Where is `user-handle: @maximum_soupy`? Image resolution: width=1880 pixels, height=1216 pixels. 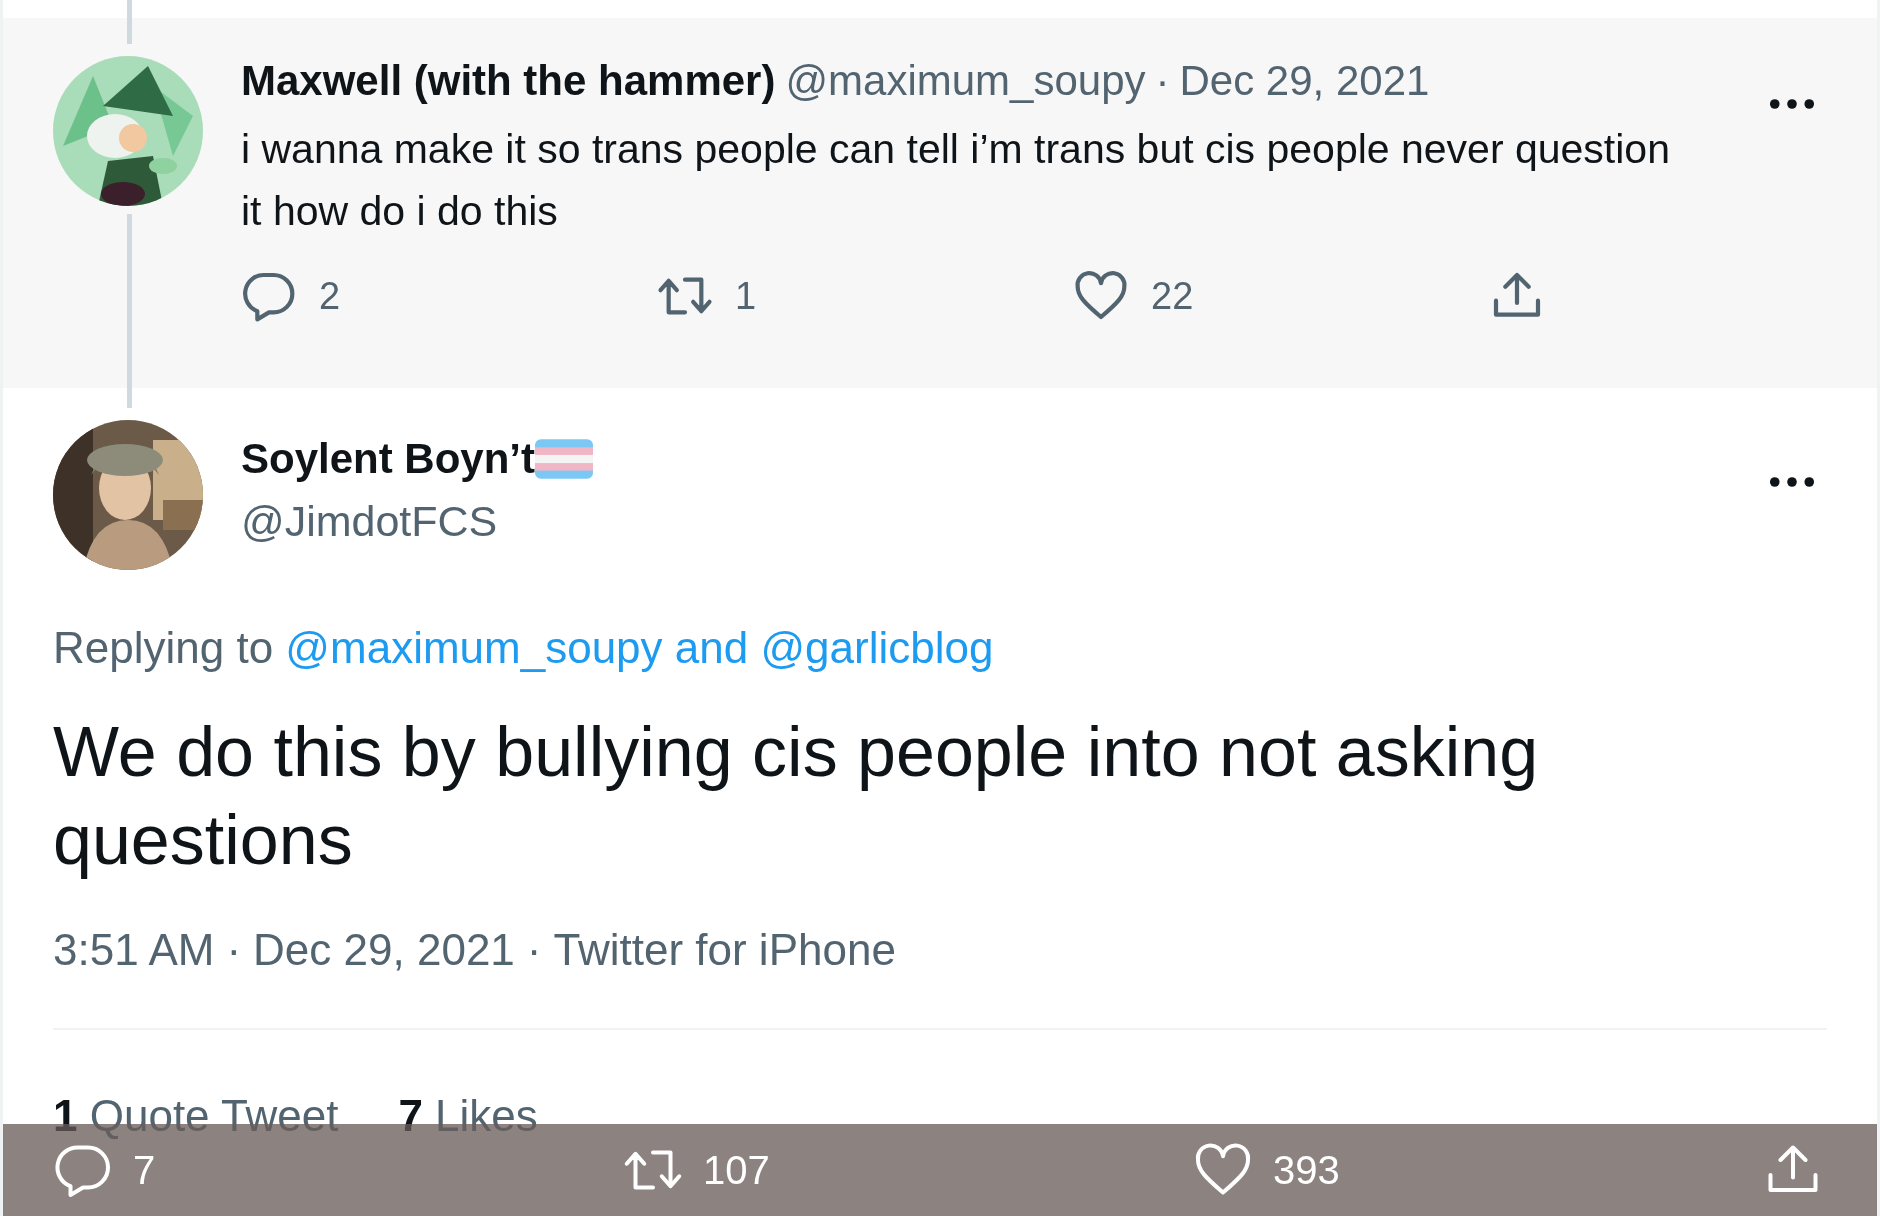 user-handle: @maximum_soupy is located at coordinates (965, 81).